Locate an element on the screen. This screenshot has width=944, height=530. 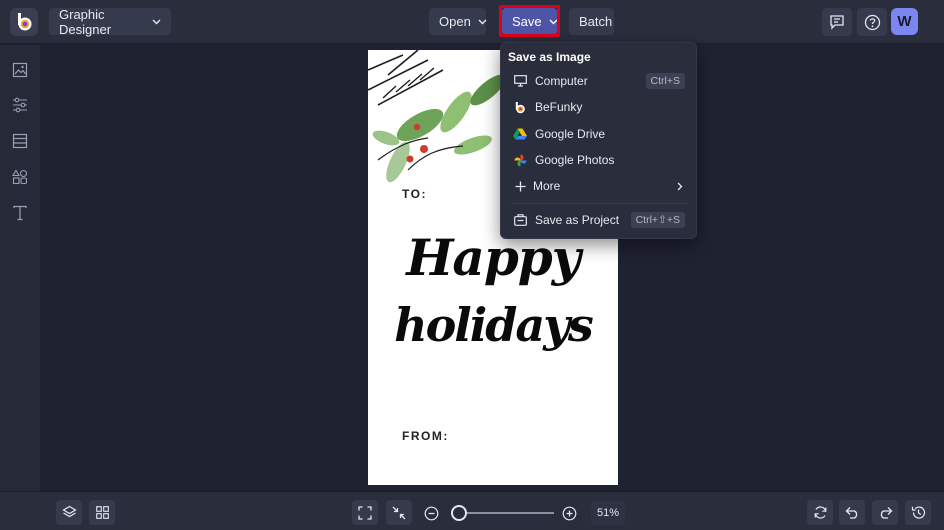
top-bar: Graphic Designer Open Save Batch W is located at coordinates (472, 22).